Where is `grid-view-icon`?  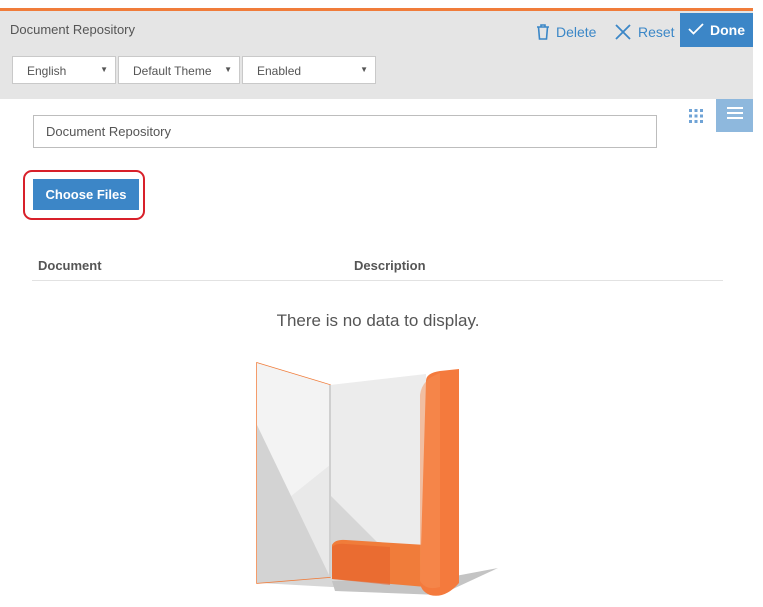
grid-view-icon is located at coordinates (696, 116).